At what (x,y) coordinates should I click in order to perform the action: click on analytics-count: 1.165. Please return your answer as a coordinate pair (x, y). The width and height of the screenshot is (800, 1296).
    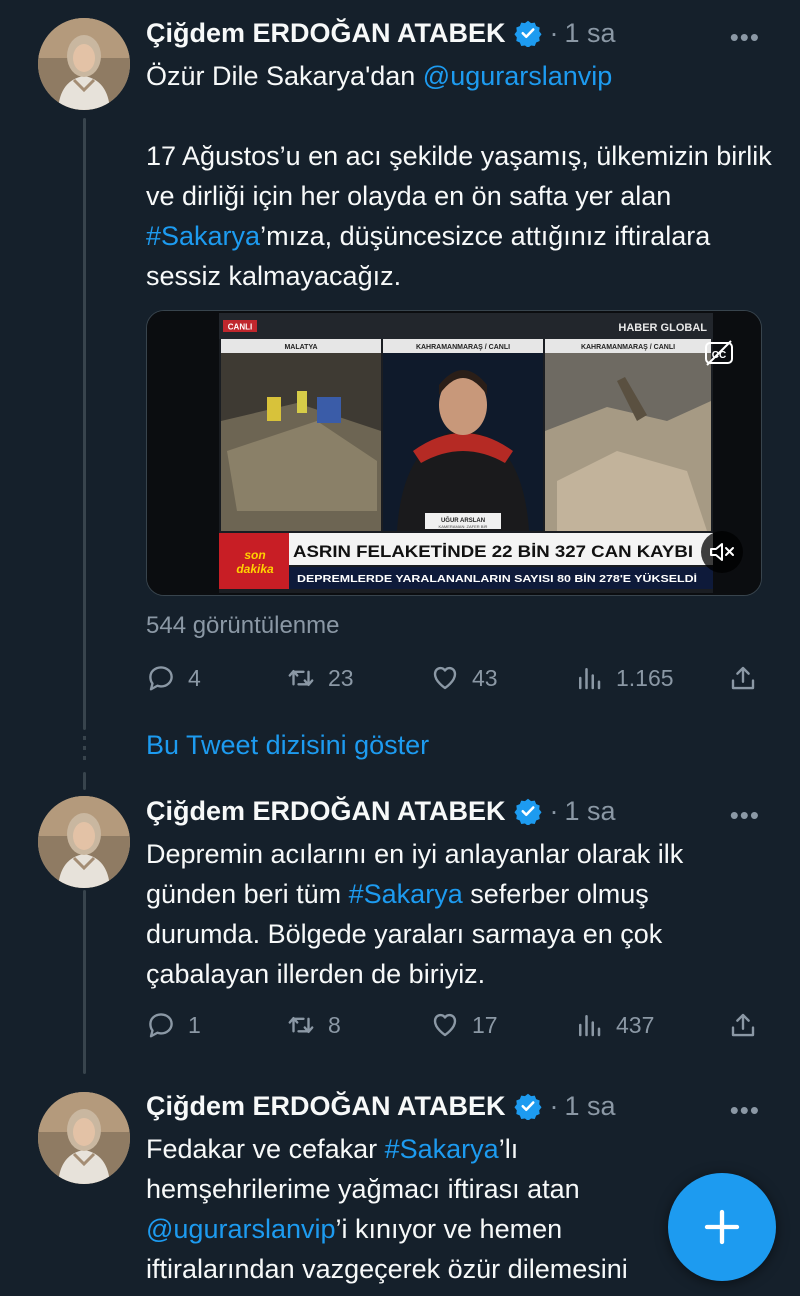
    Looking at the image, I should click on (645, 677).